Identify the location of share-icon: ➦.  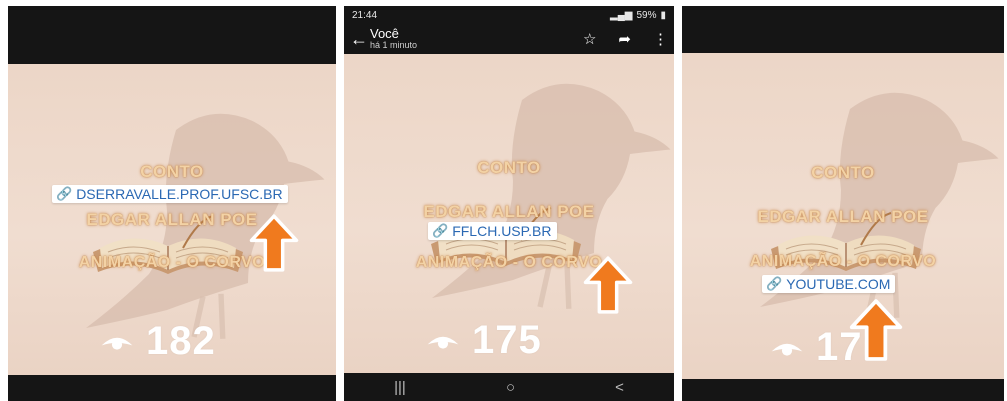
(624, 39).